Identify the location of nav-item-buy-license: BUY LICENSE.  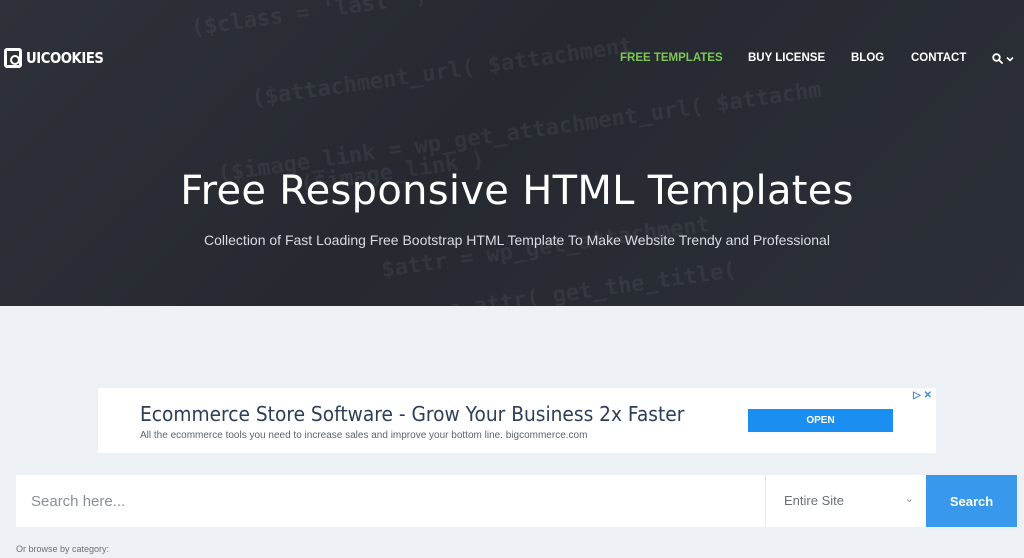
(786, 58).